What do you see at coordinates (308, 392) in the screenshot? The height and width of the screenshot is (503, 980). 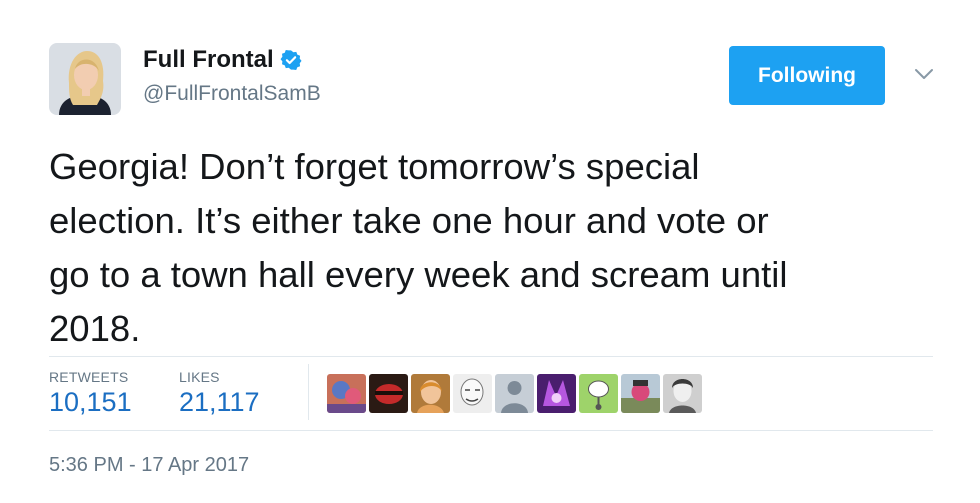 I see `stats-separator` at bounding box center [308, 392].